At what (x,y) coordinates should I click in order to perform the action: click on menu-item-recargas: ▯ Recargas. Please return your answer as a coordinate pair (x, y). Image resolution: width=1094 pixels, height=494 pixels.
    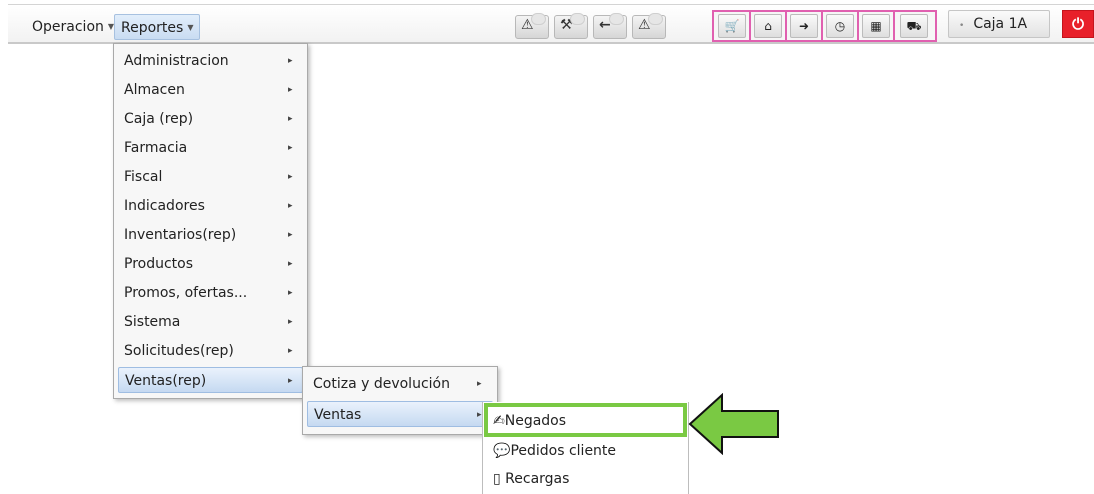
    Looking at the image, I should click on (531, 479).